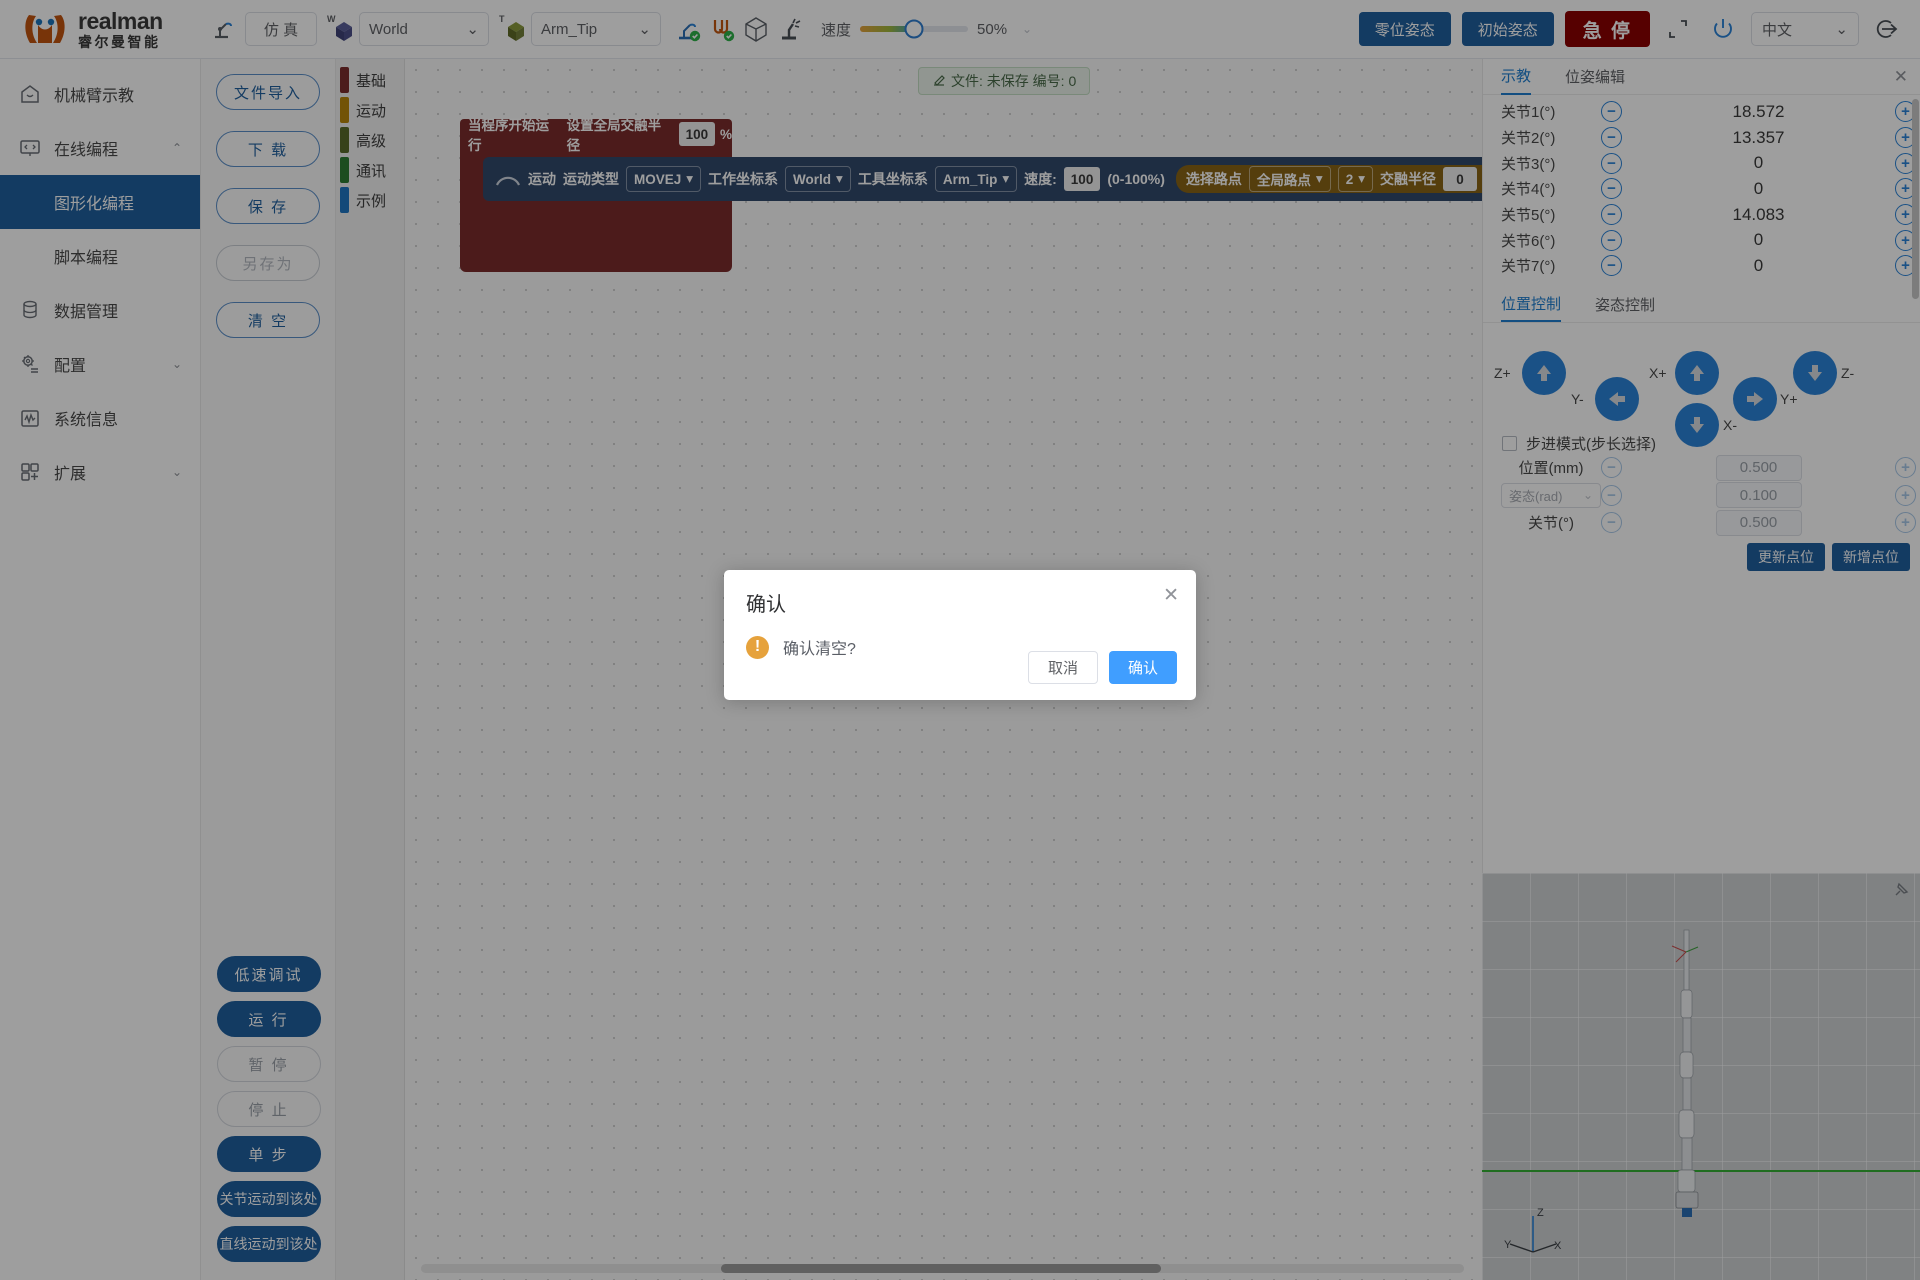 The image size is (1920, 1280). I want to click on warning-icon: !, so click(757, 647).